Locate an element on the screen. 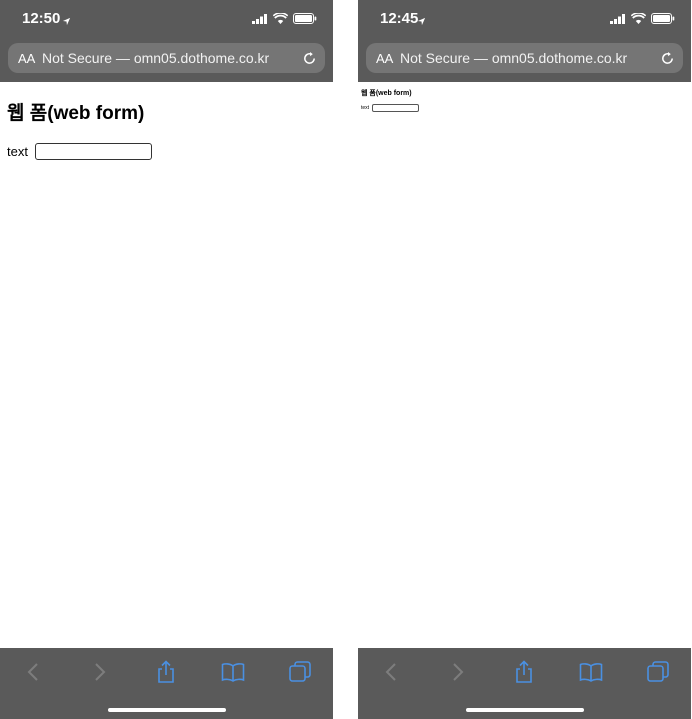 Image resolution: width=692 pixels, height=719 pixels. status-time: 12:45 is located at coordinates (399, 18).